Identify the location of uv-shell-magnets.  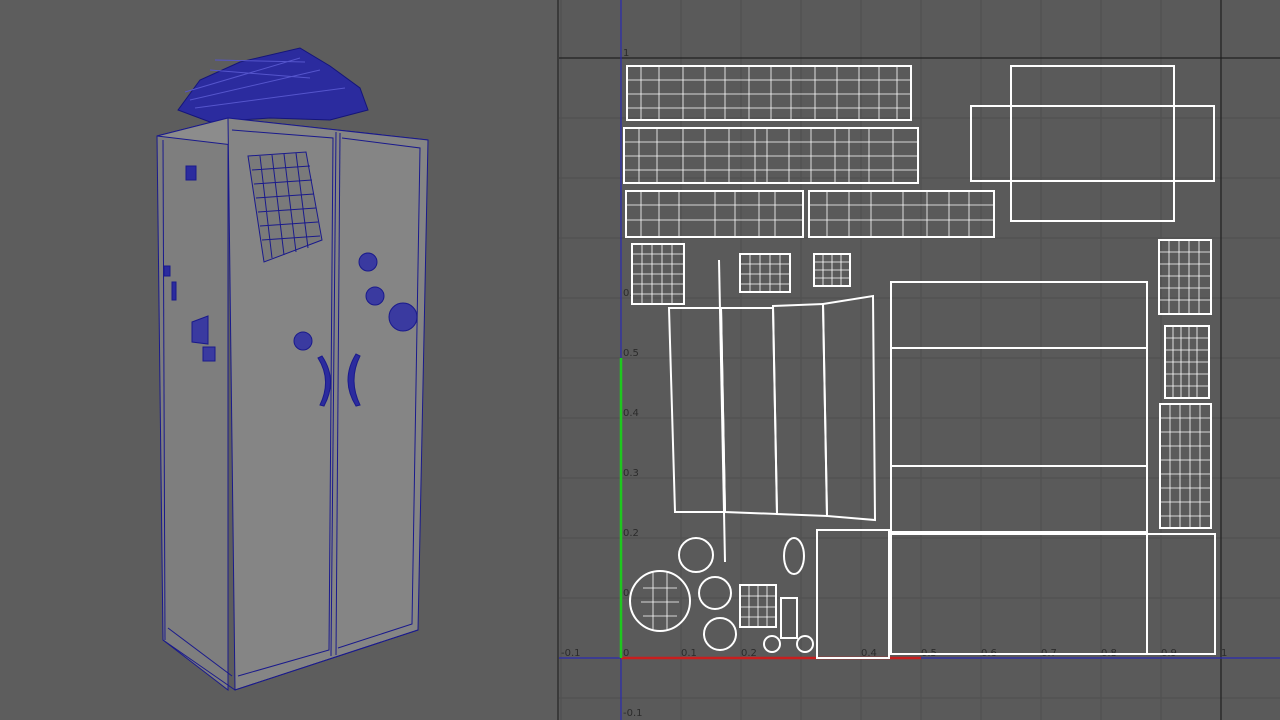
(721, 595).